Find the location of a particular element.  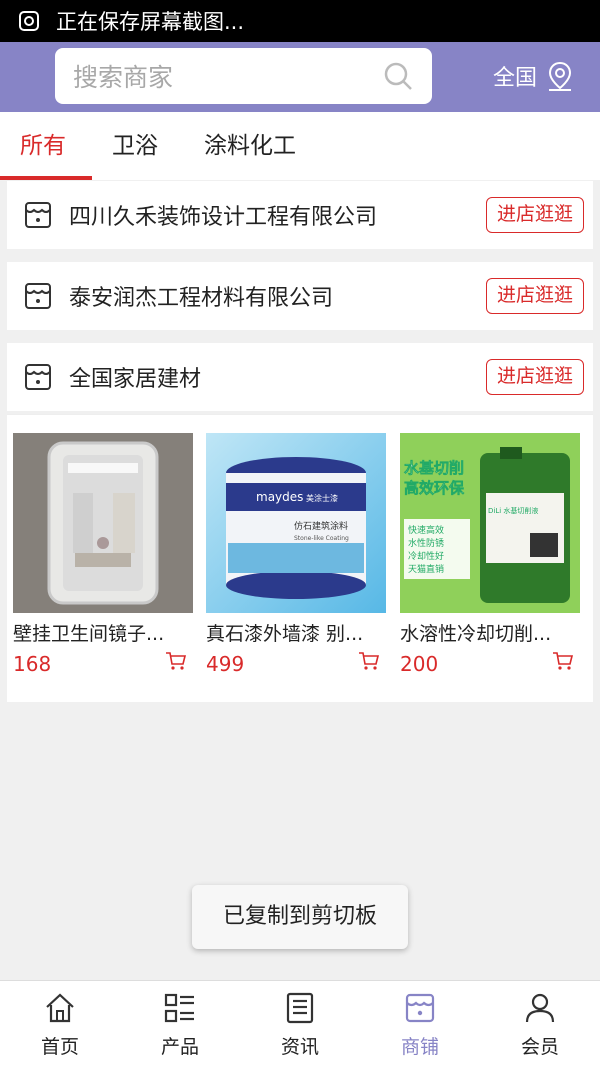

coolant-drum-label: DiLi 水基切削液 is located at coordinates (513, 510).